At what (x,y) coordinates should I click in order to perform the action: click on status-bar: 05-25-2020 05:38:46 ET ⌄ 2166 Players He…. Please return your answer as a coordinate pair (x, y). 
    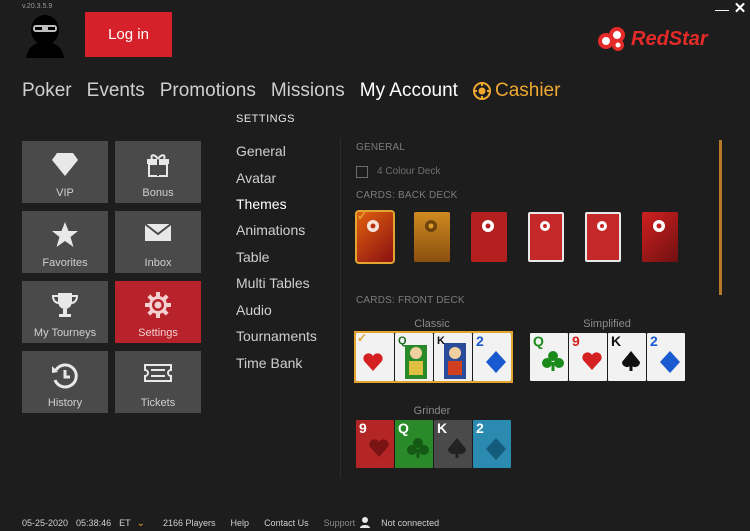
    Looking at the image, I should click on (238, 523).